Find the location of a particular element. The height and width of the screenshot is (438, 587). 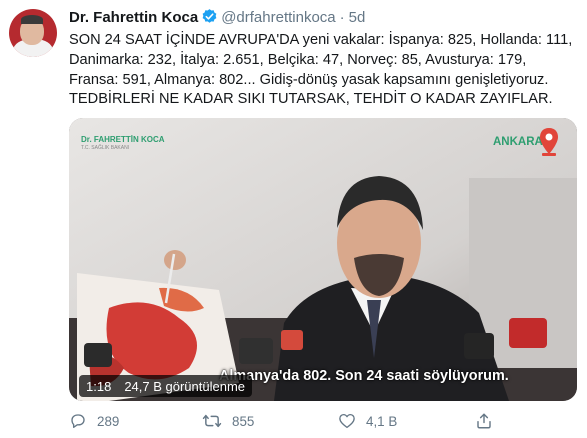

author-handle: @drfahrettinkoca is located at coordinates (278, 17).